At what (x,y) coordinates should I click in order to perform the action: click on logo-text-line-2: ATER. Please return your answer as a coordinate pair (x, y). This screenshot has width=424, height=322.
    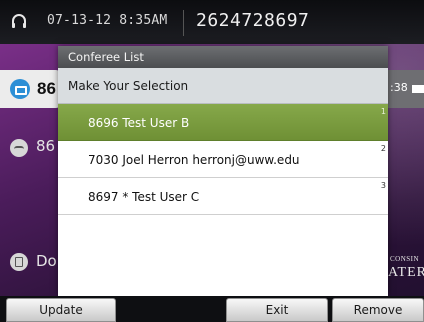
    Looking at the image, I should click on (406, 272).